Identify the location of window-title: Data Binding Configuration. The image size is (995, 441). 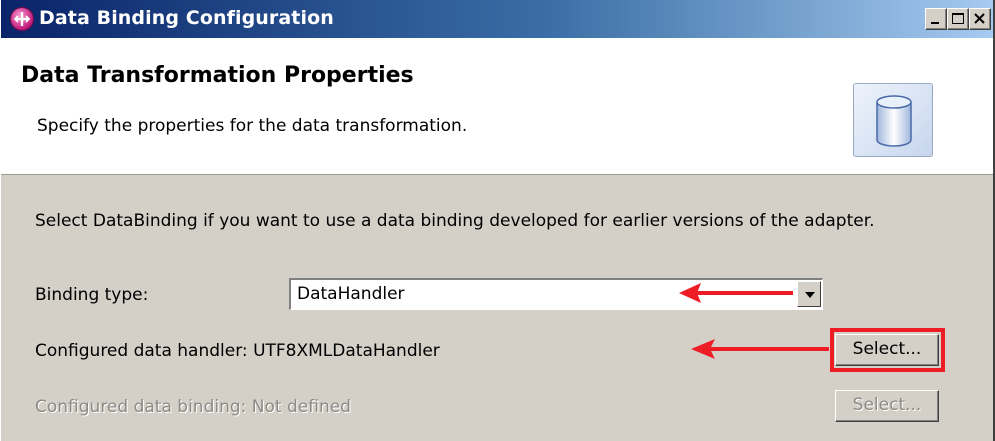
(186, 18).